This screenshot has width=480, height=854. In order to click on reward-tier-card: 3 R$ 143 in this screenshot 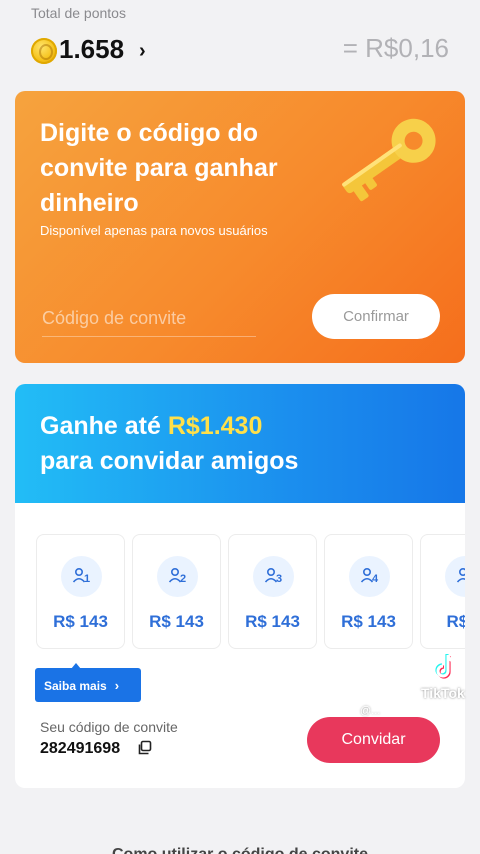, I will do `click(272, 591)`.